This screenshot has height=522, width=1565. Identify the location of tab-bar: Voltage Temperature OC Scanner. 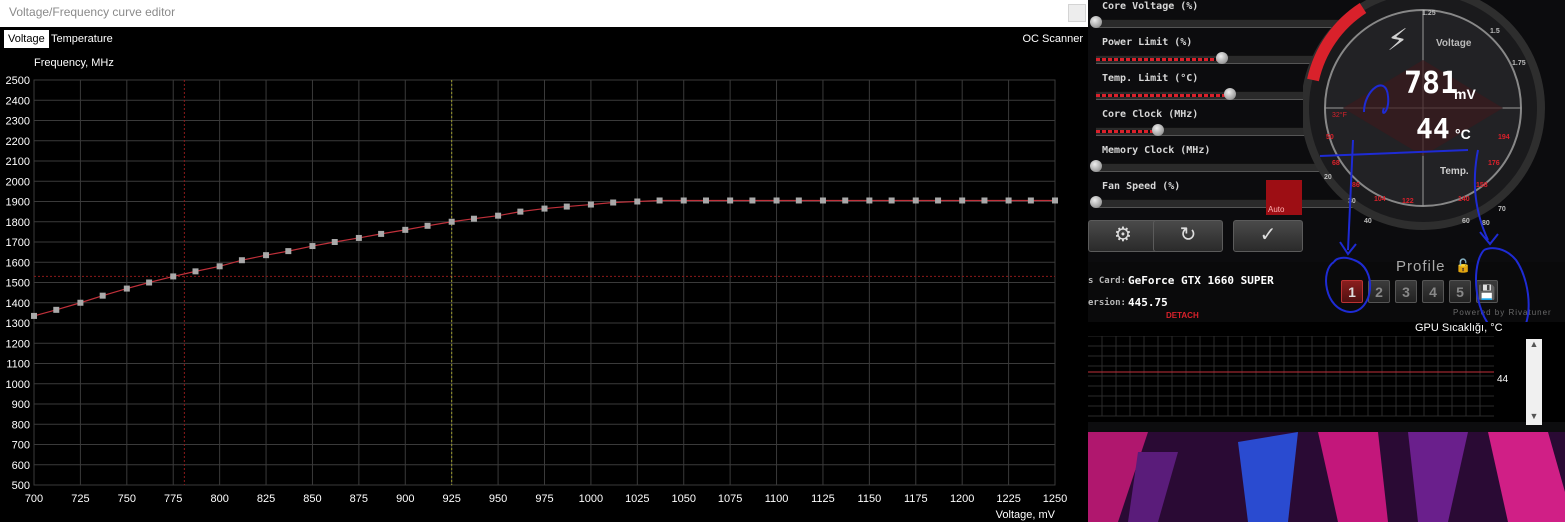
(544, 38).